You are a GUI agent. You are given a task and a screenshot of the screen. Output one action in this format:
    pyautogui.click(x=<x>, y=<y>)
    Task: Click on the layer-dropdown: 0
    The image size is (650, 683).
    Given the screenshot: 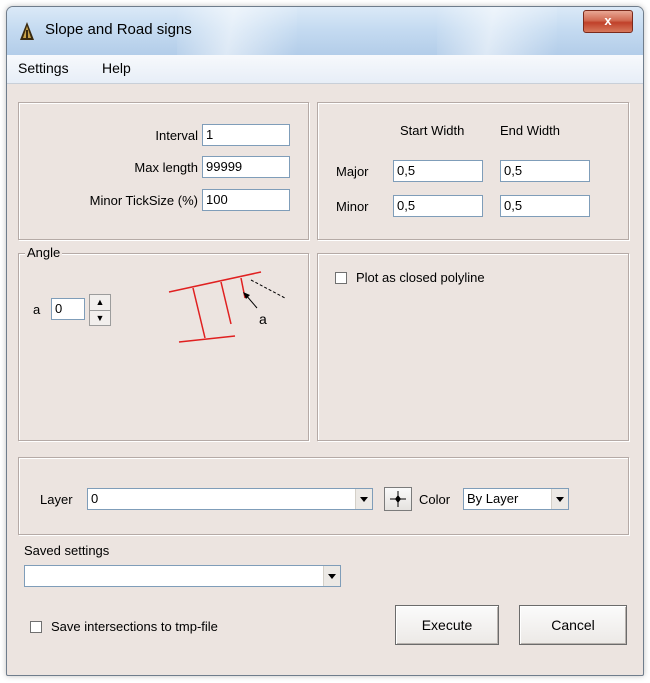 What is the action you would take?
    pyautogui.click(x=230, y=499)
    